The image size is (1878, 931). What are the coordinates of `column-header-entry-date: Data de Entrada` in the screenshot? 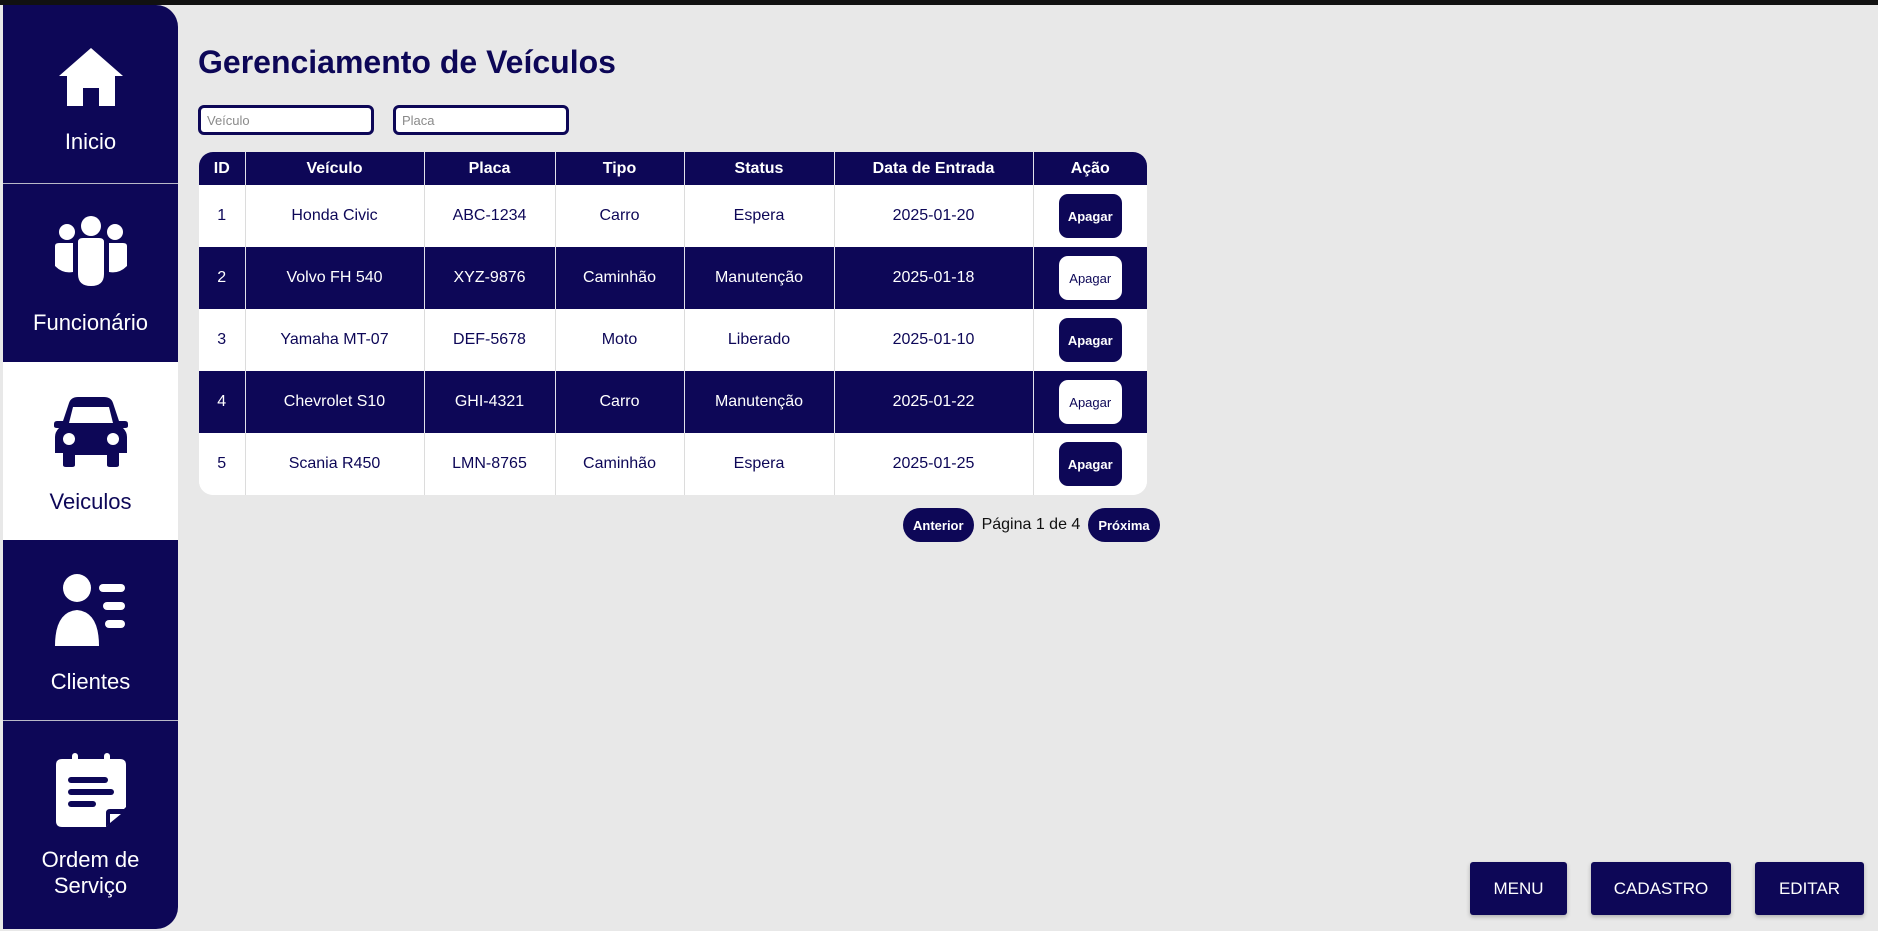 It's located at (934, 168).